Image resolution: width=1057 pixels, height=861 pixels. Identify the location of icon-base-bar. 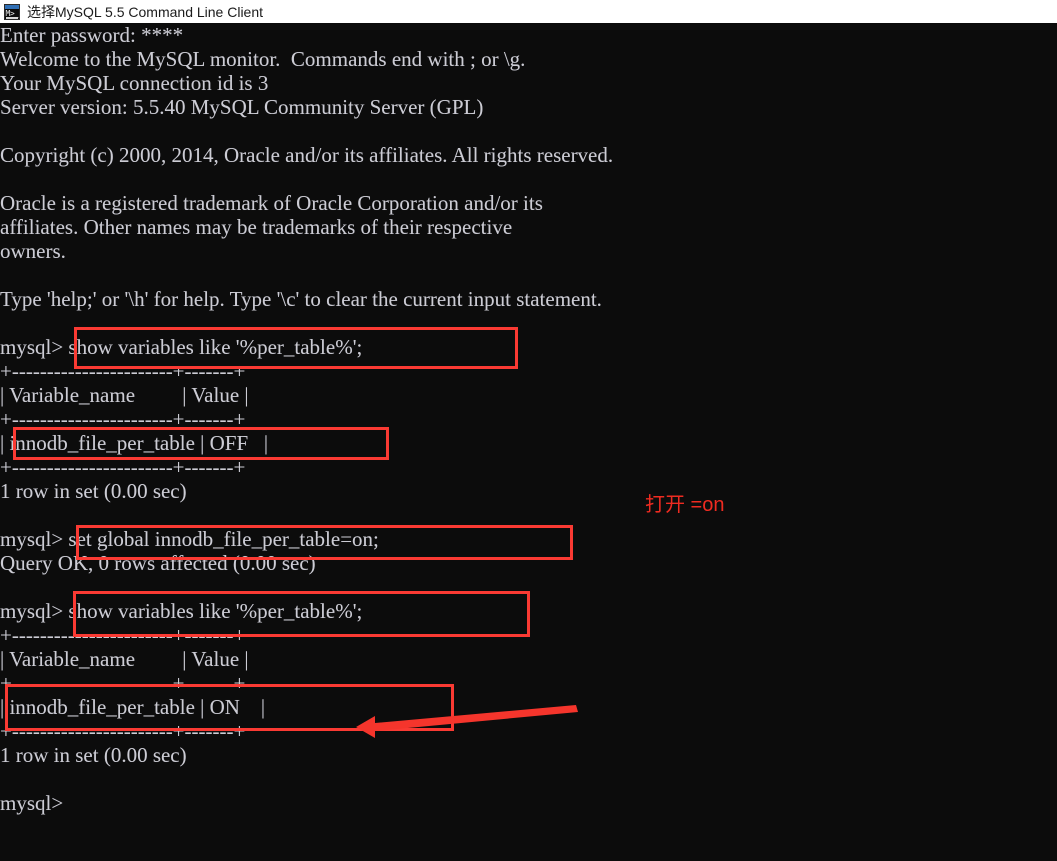
(12, 17).